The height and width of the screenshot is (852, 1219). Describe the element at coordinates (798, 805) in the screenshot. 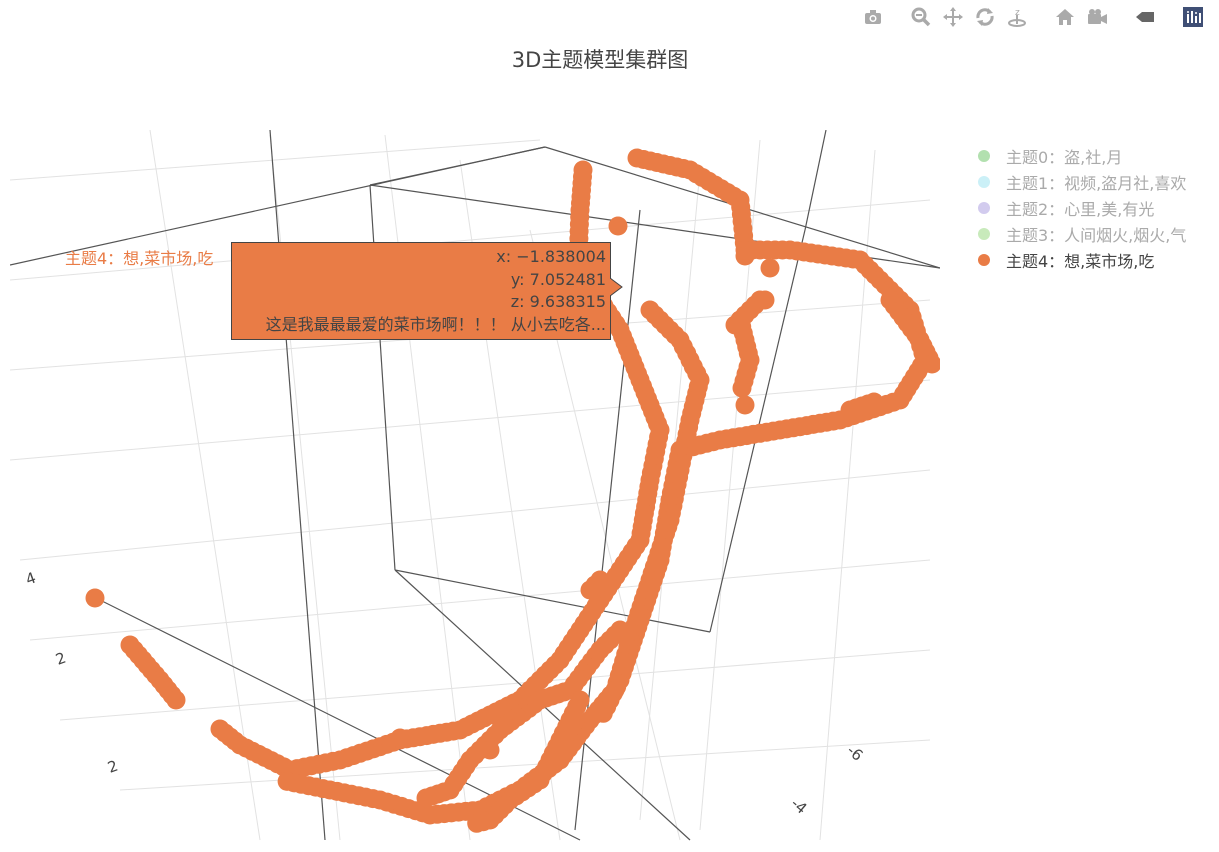

I see `axis-tick-label: -4` at that location.